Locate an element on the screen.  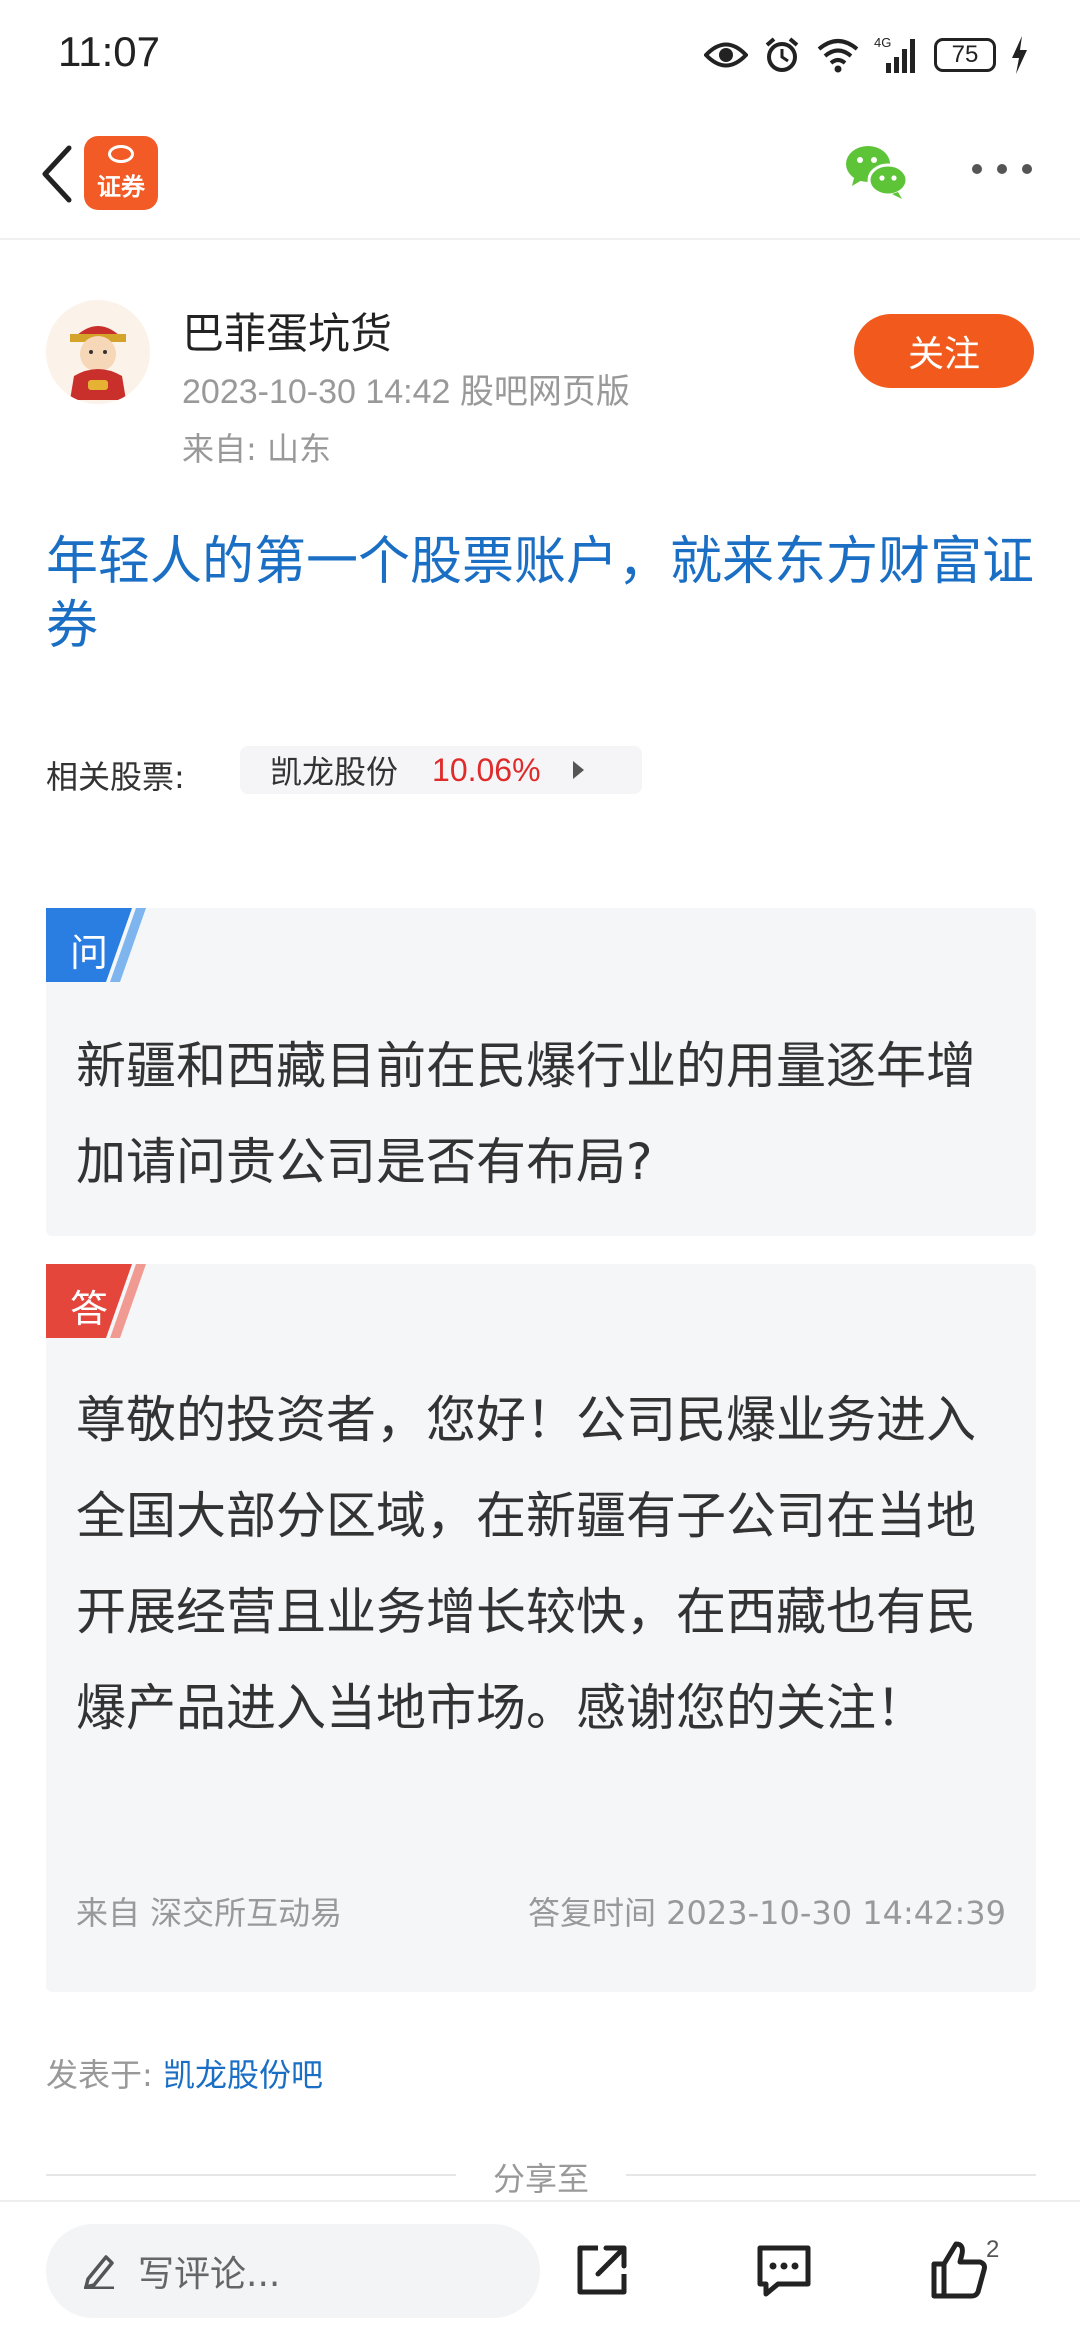
avatar-image is located at coordinates (98, 352).